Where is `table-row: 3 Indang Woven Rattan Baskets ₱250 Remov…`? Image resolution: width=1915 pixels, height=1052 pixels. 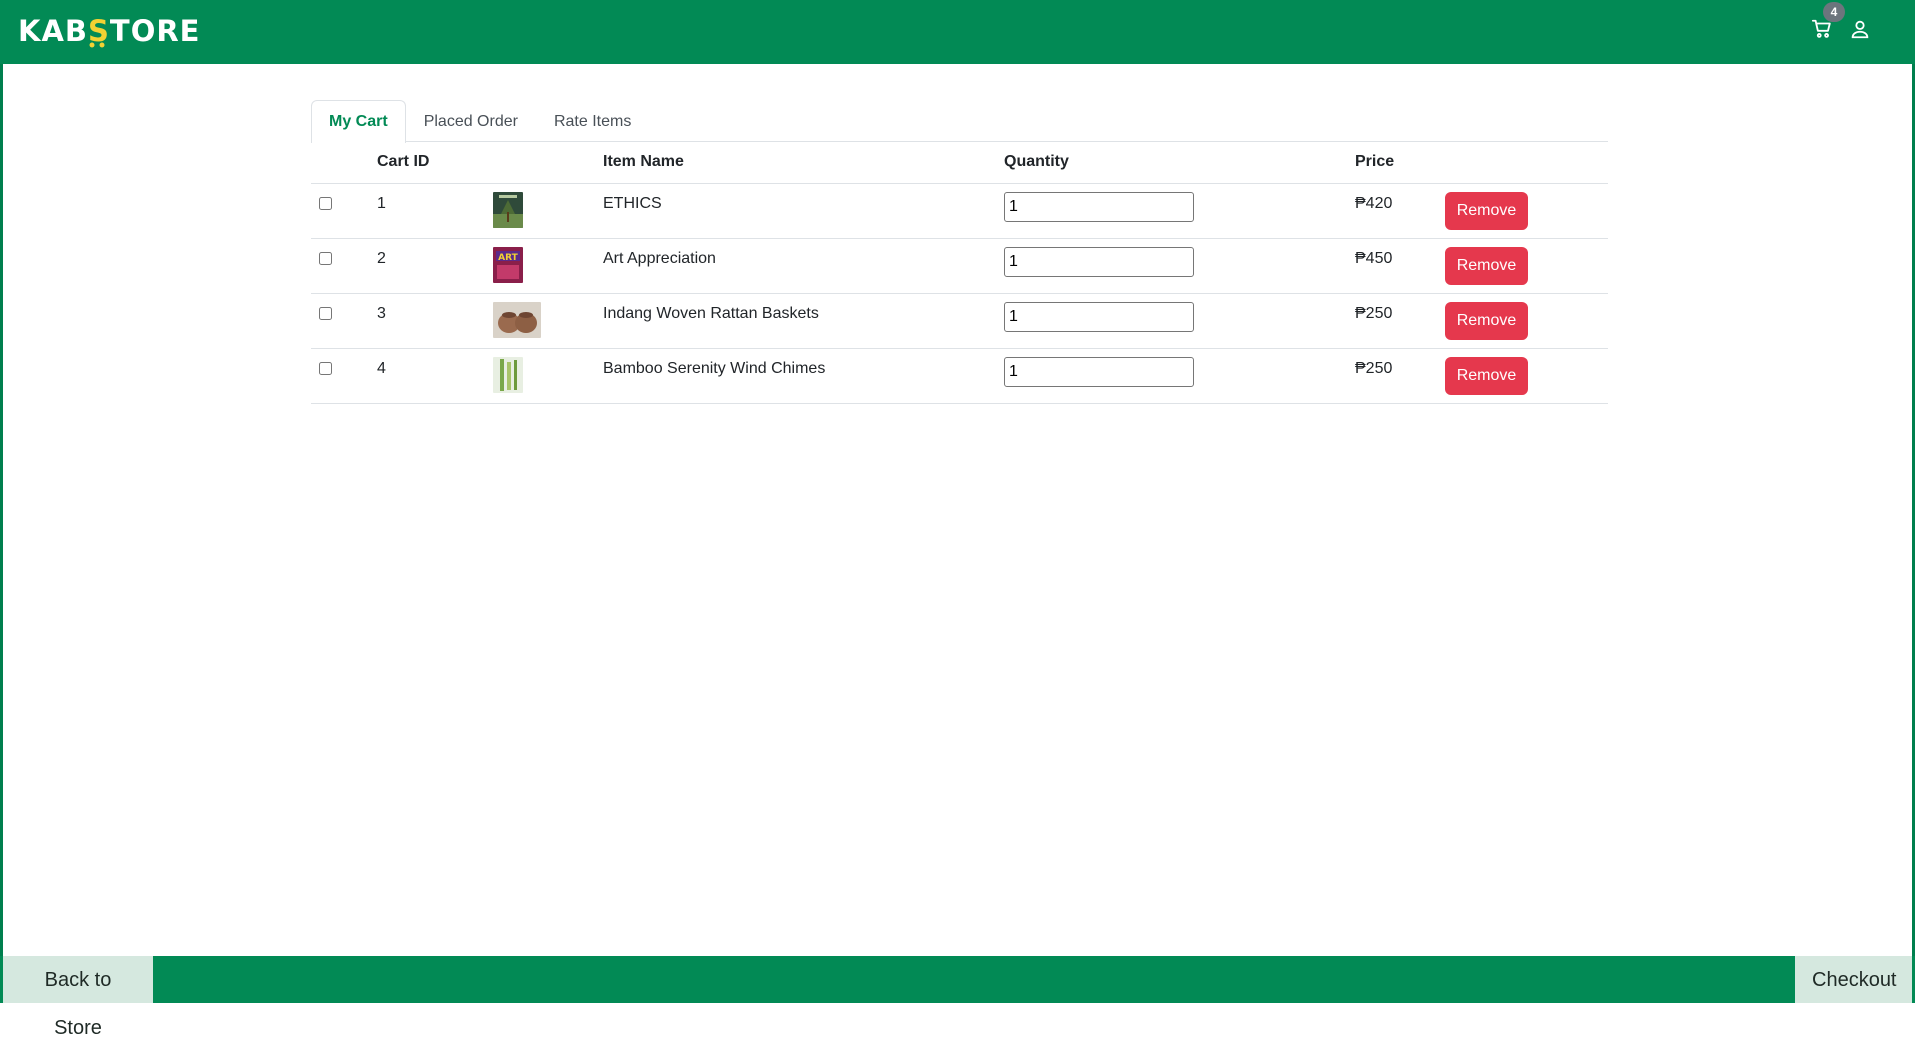 table-row: 3 Indang Woven Rattan Baskets ₱250 Remov… is located at coordinates (959, 321).